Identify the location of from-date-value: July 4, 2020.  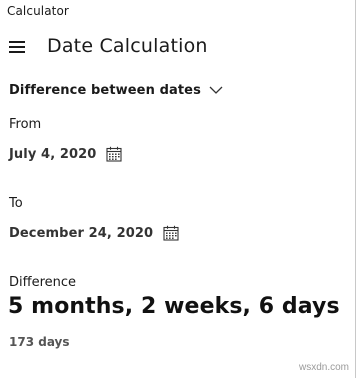
(53, 154).